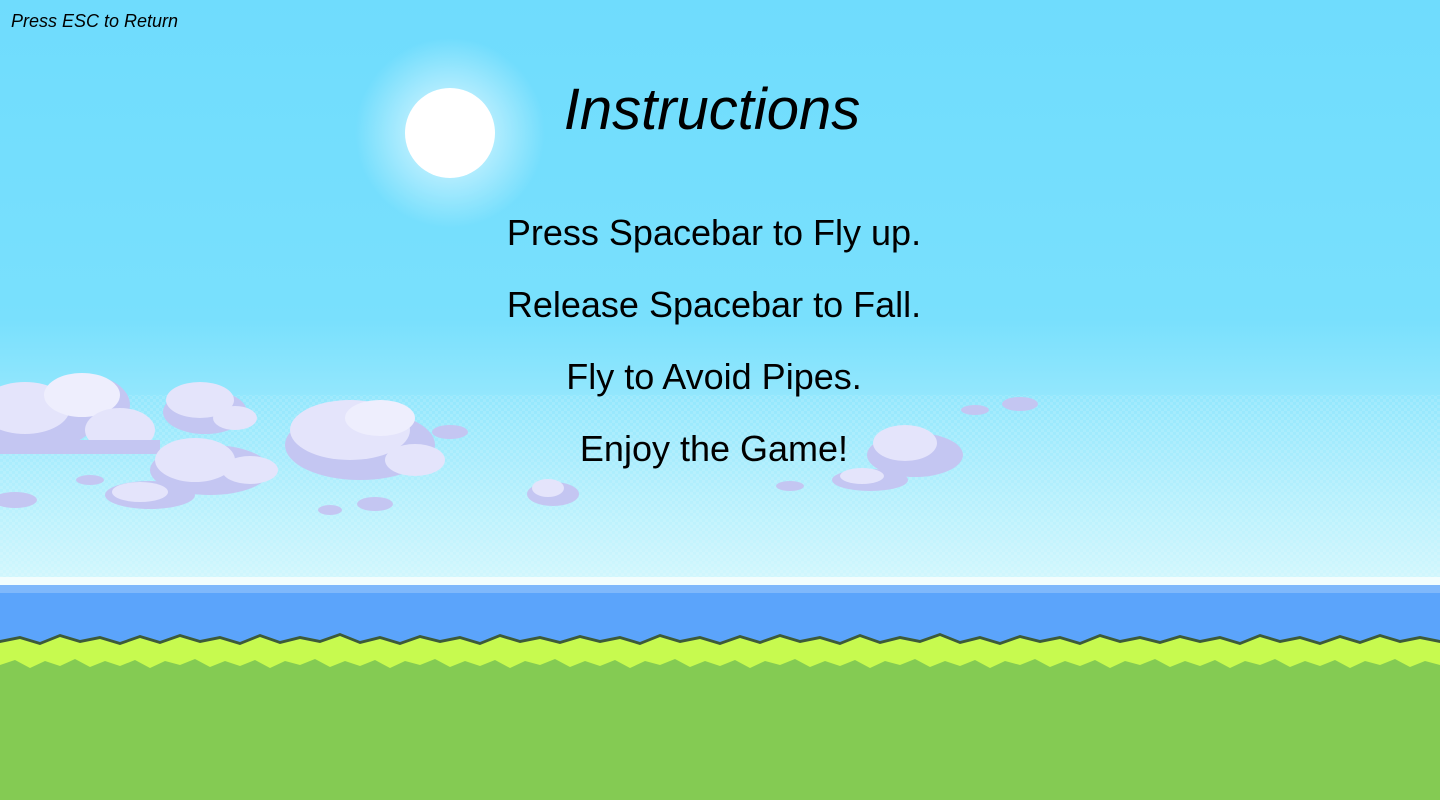 The width and height of the screenshot is (1440, 800). Describe the element at coordinates (720, 589) in the screenshot. I see `sea-shimmer` at that location.